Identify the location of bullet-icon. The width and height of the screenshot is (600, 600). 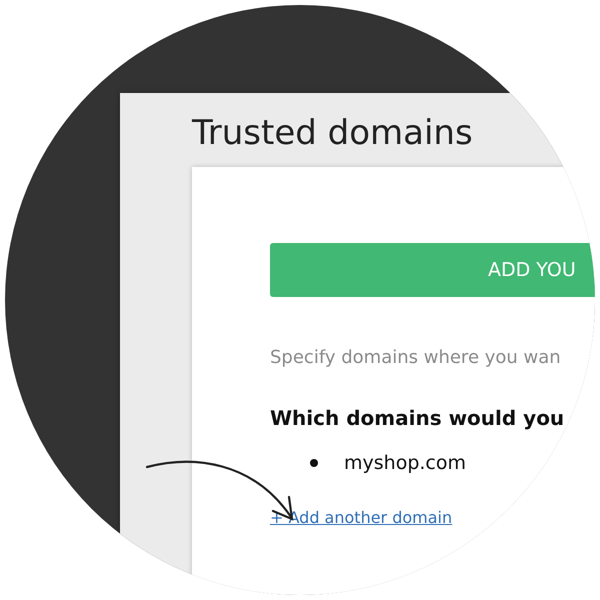
(314, 463).